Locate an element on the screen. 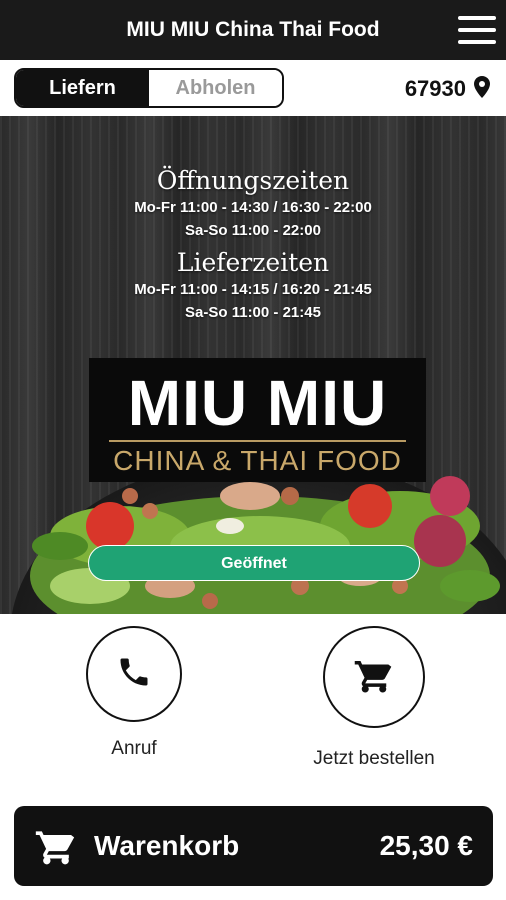 The height and width of the screenshot is (900, 506). cart-total: 25,30 € is located at coordinates (426, 845).